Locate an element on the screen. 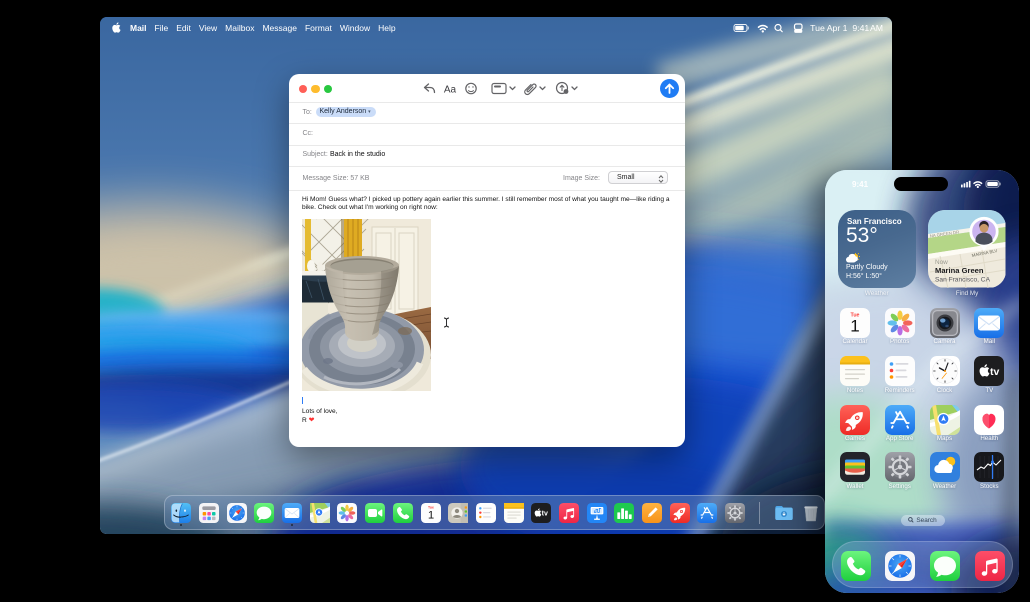  svg-text: Aa is located at coordinates (450, 90).